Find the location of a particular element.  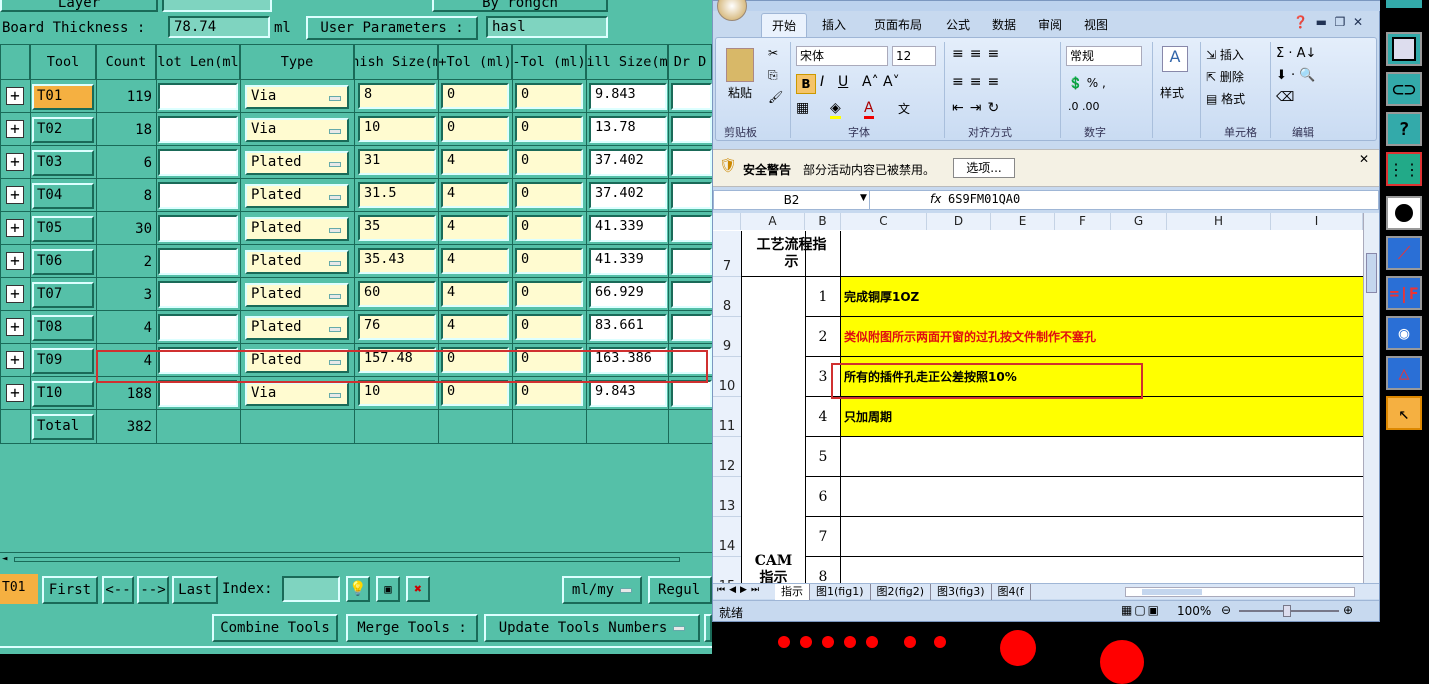

formula-content: 6S9FM01QA0 is located at coordinates (984, 199).